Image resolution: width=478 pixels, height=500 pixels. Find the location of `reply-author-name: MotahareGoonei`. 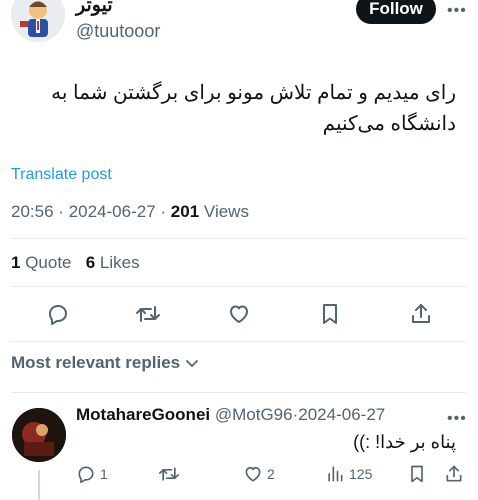

reply-author-name: MotahareGoonei is located at coordinates (143, 414).